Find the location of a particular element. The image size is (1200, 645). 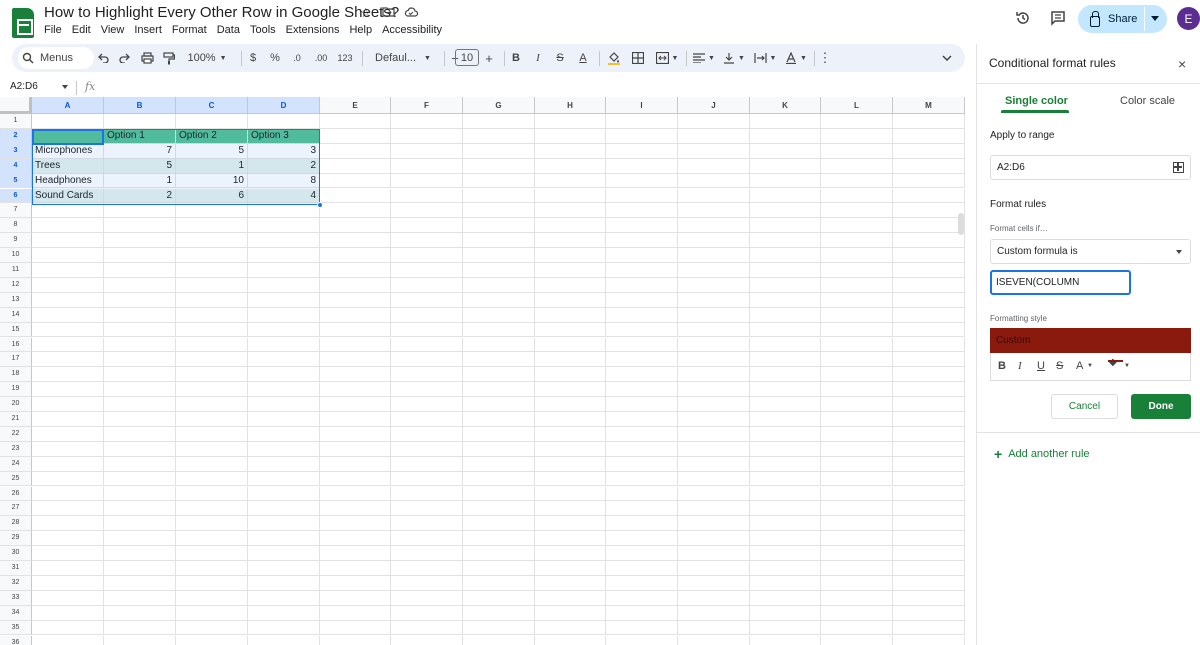

custom-formula-input: ISEVEN(COLUMN is located at coordinates (1060, 282).